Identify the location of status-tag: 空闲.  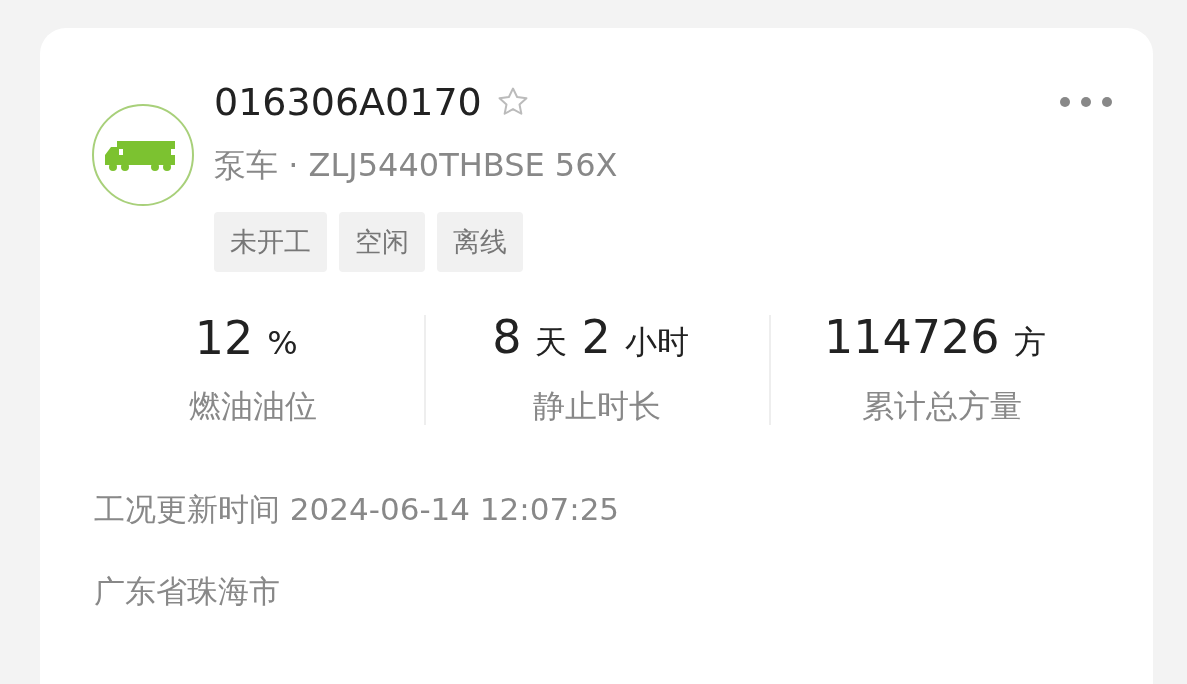
(382, 242).